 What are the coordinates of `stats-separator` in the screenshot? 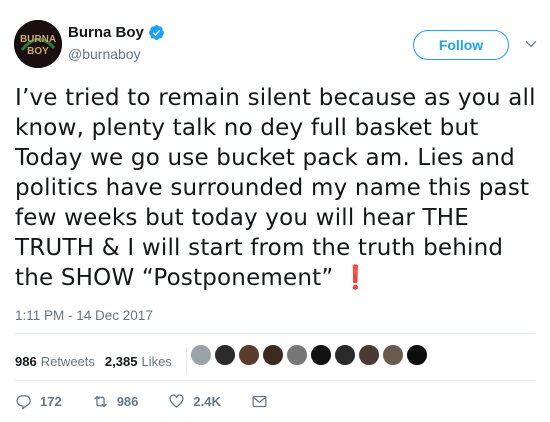 It's located at (186, 361).